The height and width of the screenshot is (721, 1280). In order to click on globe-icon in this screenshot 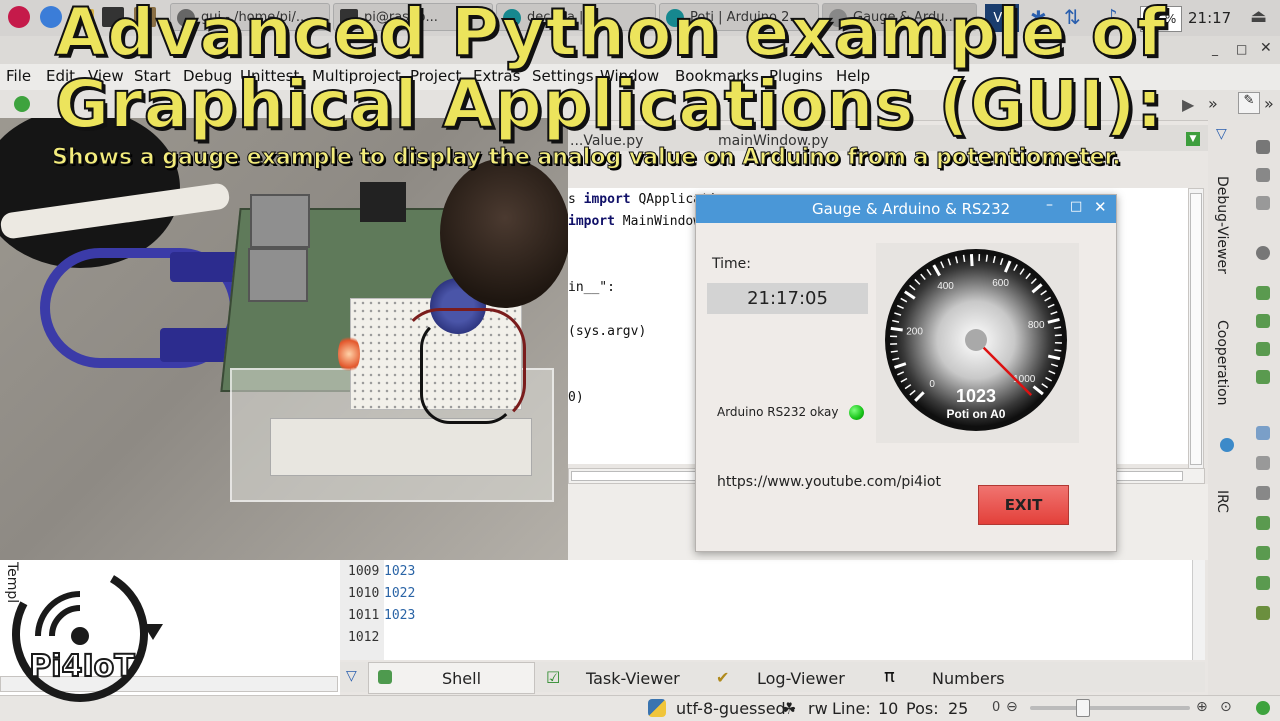, I will do `click(1227, 445)`.